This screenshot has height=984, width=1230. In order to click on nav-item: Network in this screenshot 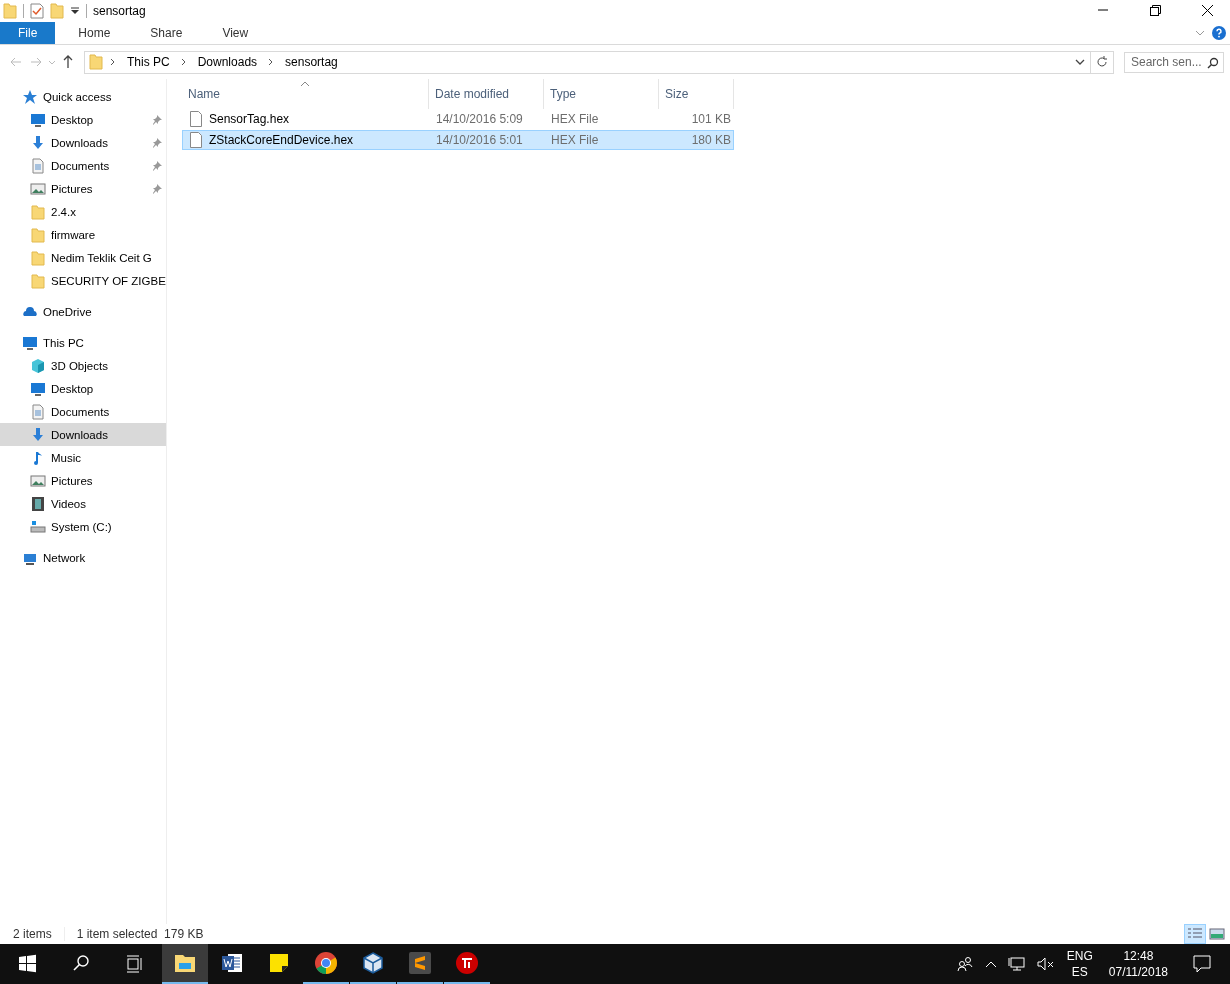, I will do `click(83, 557)`.